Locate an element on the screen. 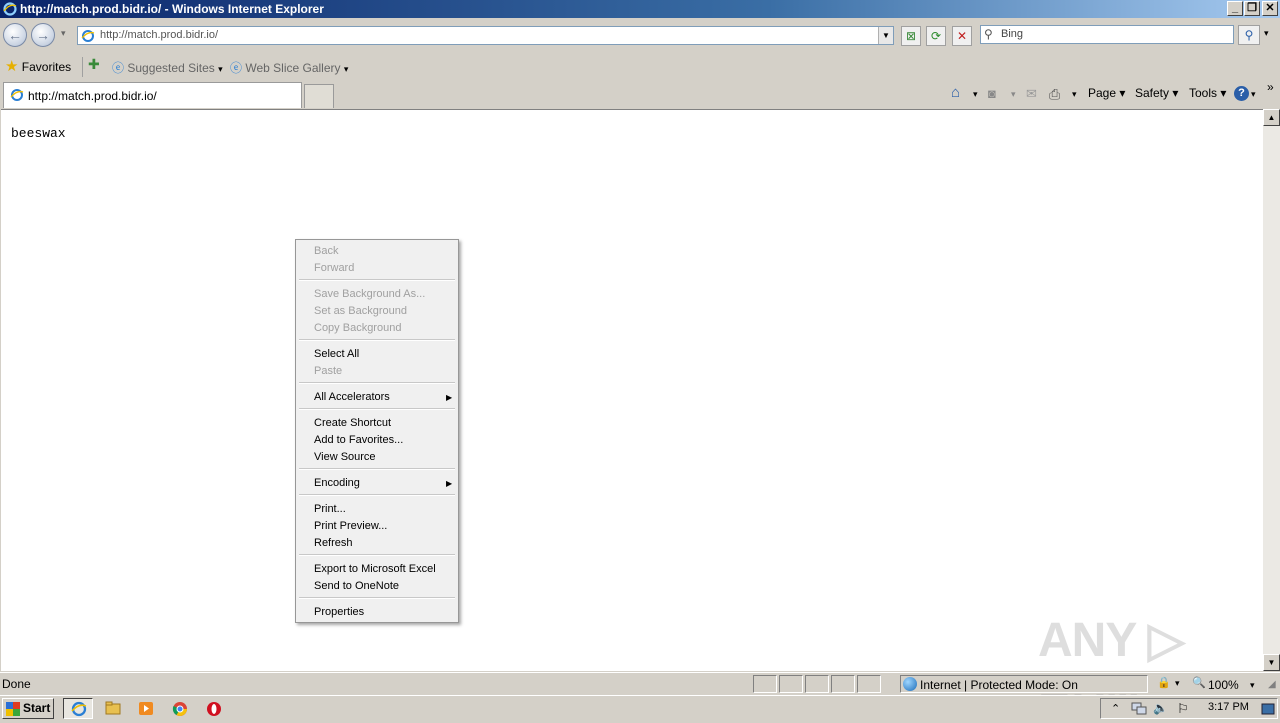  compatibility-view-button: ⊠ is located at coordinates (911, 36).